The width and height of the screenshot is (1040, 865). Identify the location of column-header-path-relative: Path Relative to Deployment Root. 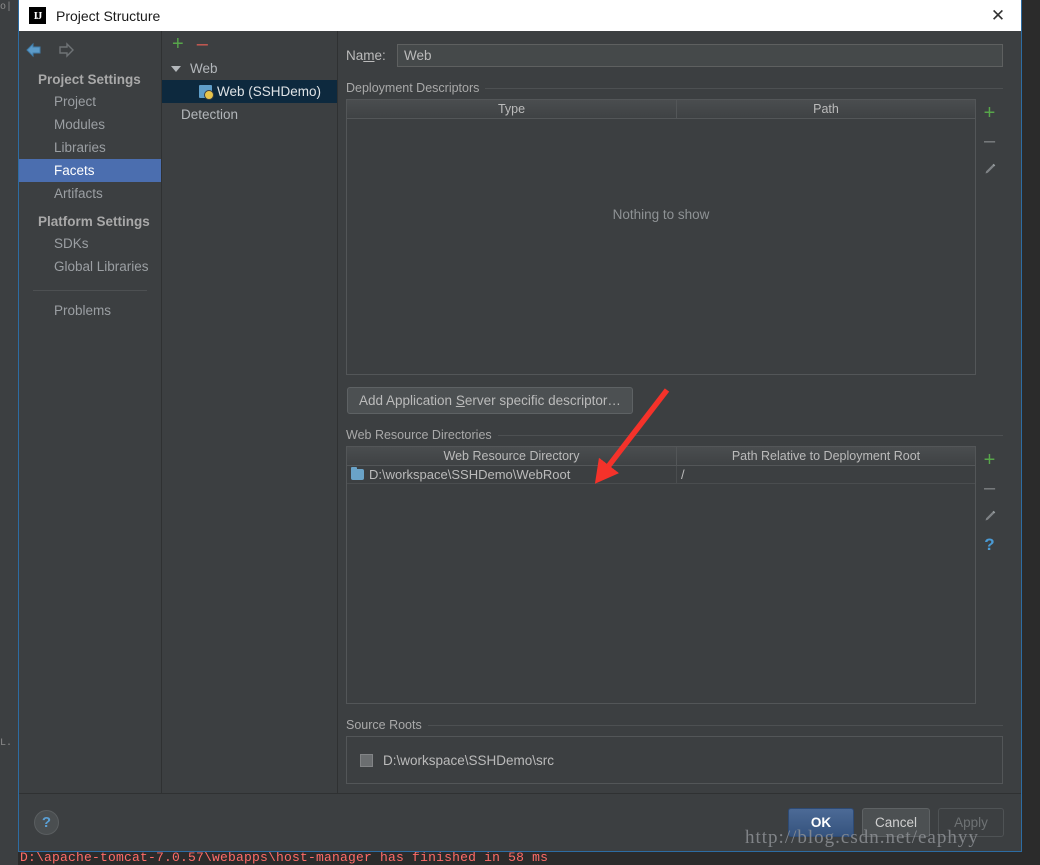
(826, 456).